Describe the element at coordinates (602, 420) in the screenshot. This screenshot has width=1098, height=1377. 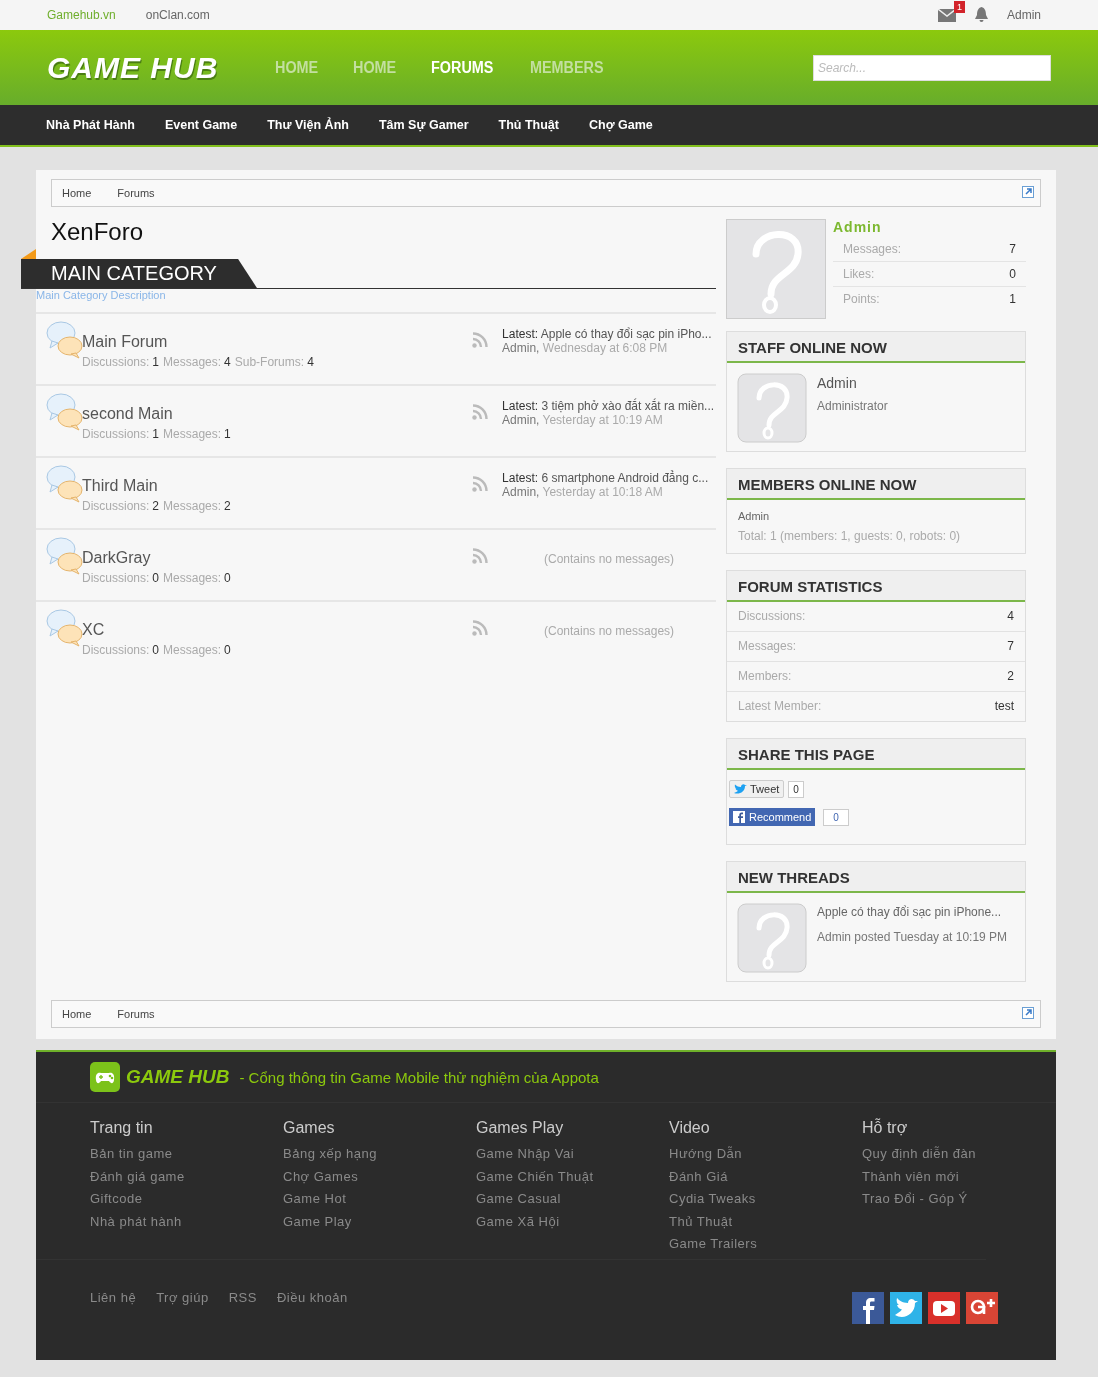
I see `post-time: Yesterday at 10:19 AM` at that location.